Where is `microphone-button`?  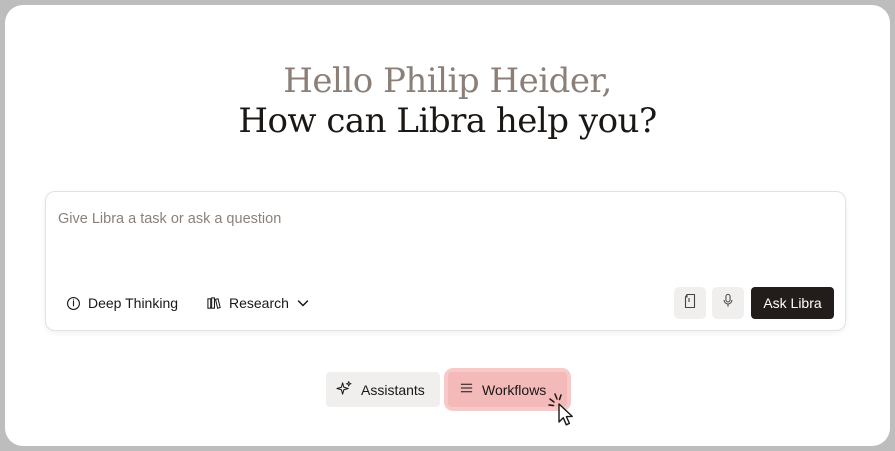
microphone-button is located at coordinates (728, 303).